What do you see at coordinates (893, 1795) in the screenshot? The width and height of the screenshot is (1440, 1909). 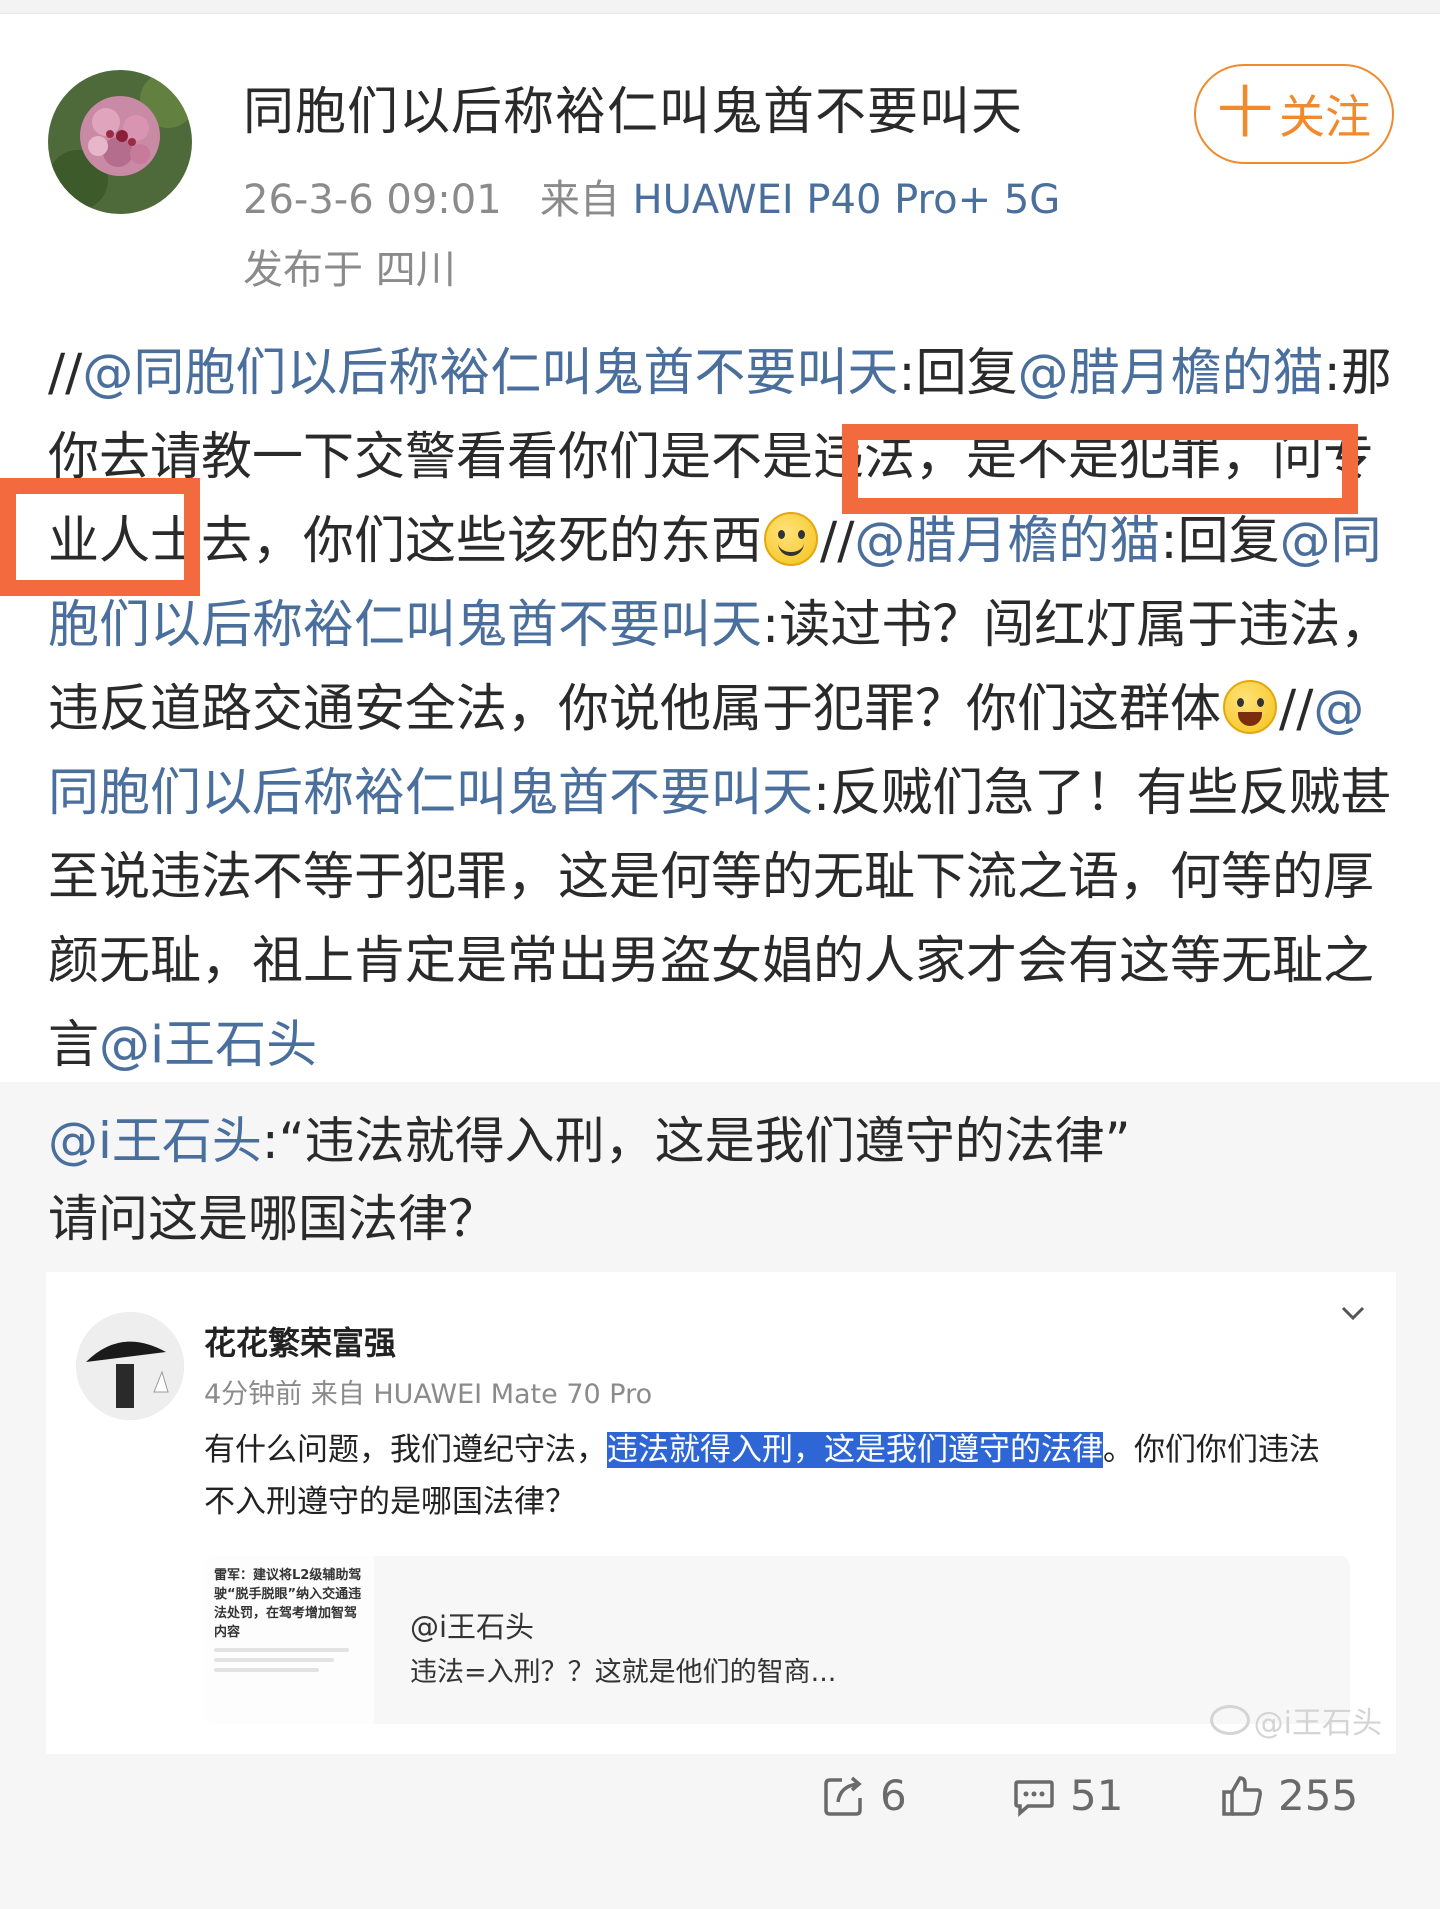 I see `repost-count: 6` at bounding box center [893, 1795].